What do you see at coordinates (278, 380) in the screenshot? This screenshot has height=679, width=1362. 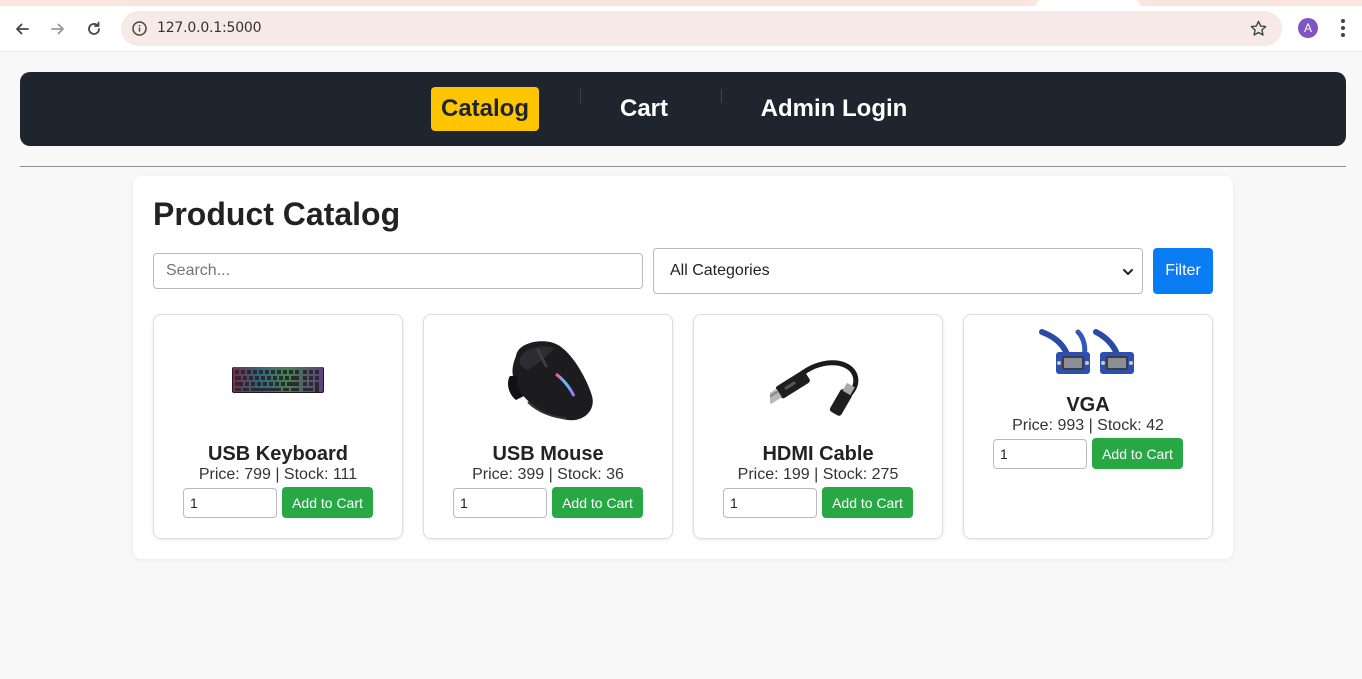 I see `keyboard-icon` at bounding box center [278, 380].